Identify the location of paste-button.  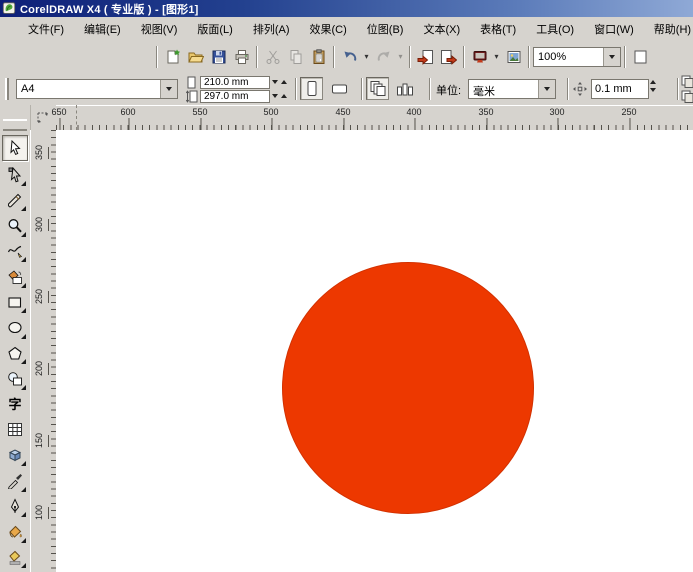
(318, 56).